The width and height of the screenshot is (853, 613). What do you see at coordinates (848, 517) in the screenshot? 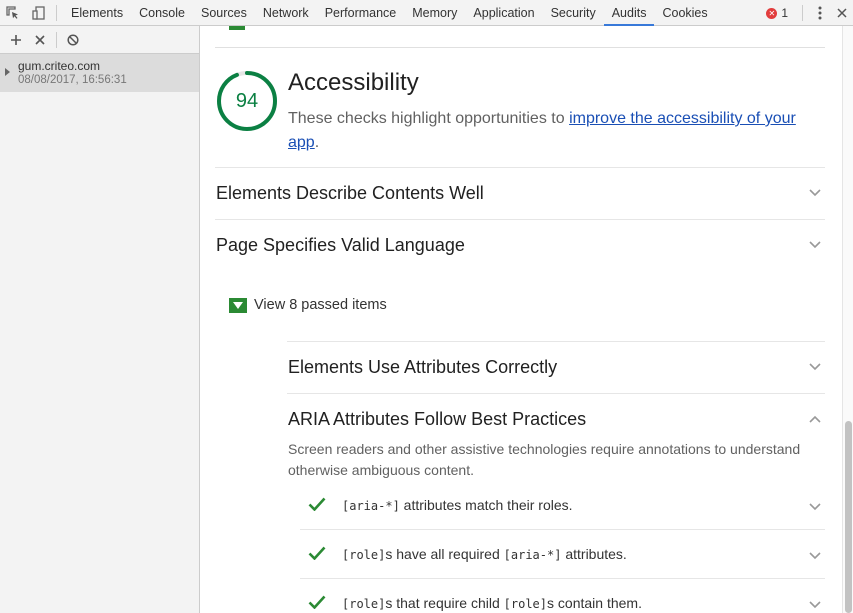
I see `scrollbar-thumb` at bounding box center [848, 517].